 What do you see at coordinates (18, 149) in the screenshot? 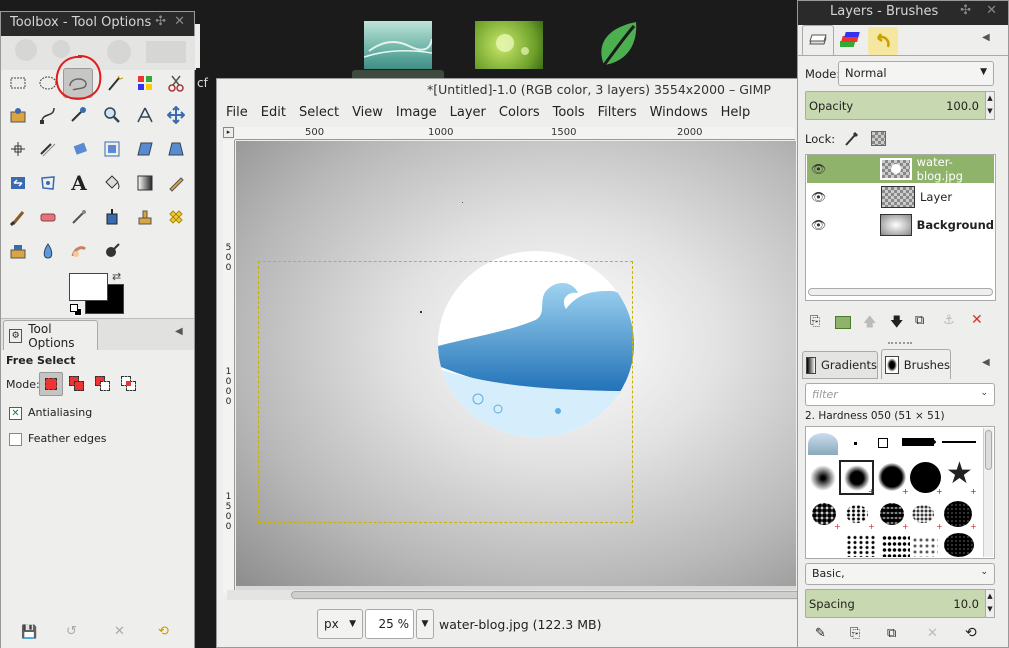
I see `align-tool` at bounding box center [18, 149].